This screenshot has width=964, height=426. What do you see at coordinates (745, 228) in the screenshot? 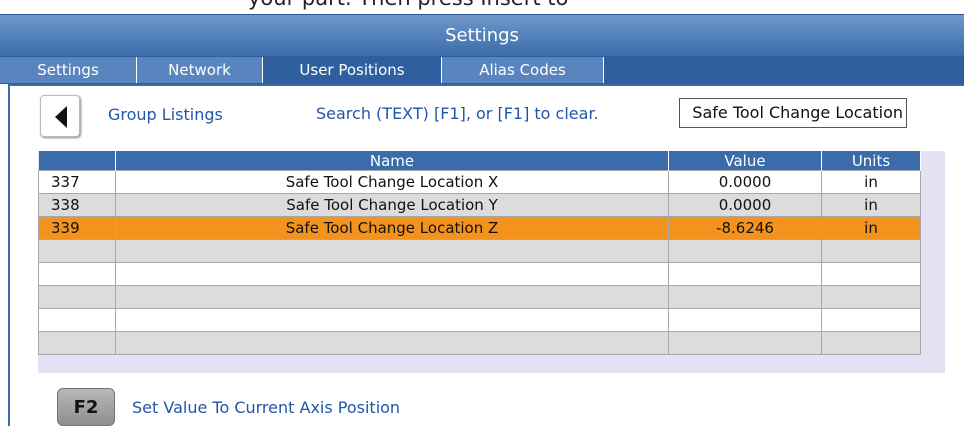
I see `row-value: -8.6246` at bounding box center [745, 228].